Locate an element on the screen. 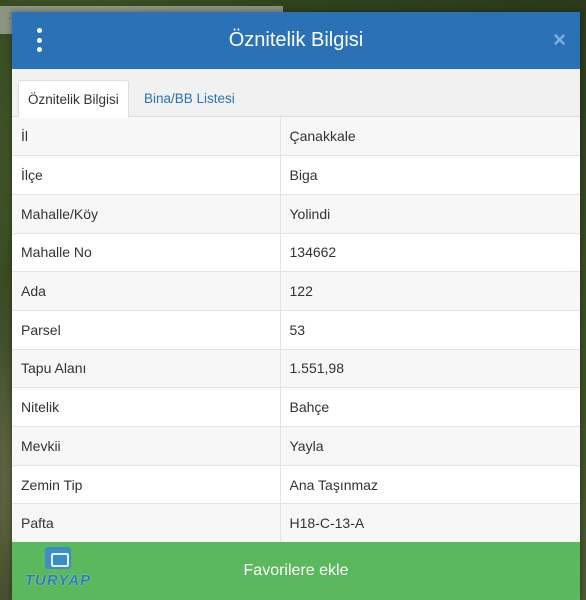 The image size is (586, 600). table-row: Zemin Tip Ana Taşınmaz is located at coordinates (296, 485).